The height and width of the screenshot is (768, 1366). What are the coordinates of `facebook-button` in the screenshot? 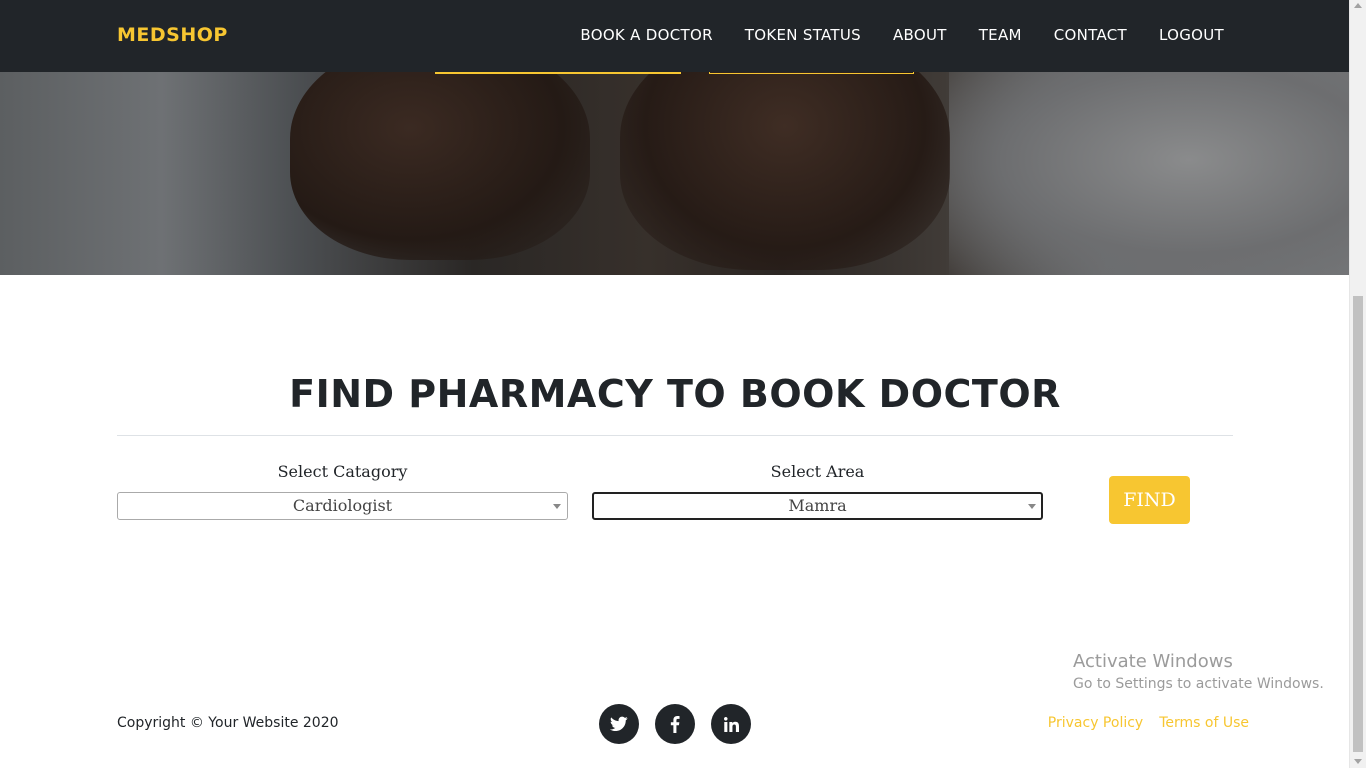 It's located at (675, 724).